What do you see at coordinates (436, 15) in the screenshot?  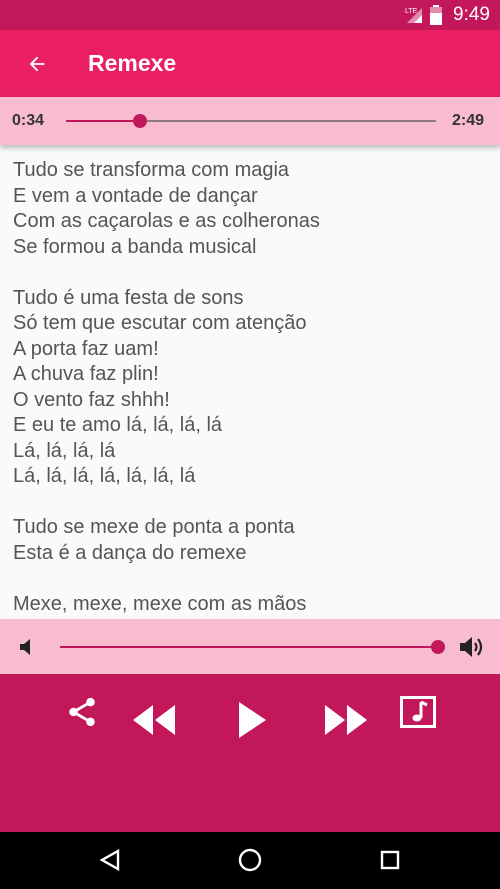 I see `battery-icon` at bounding box center [436, 15].